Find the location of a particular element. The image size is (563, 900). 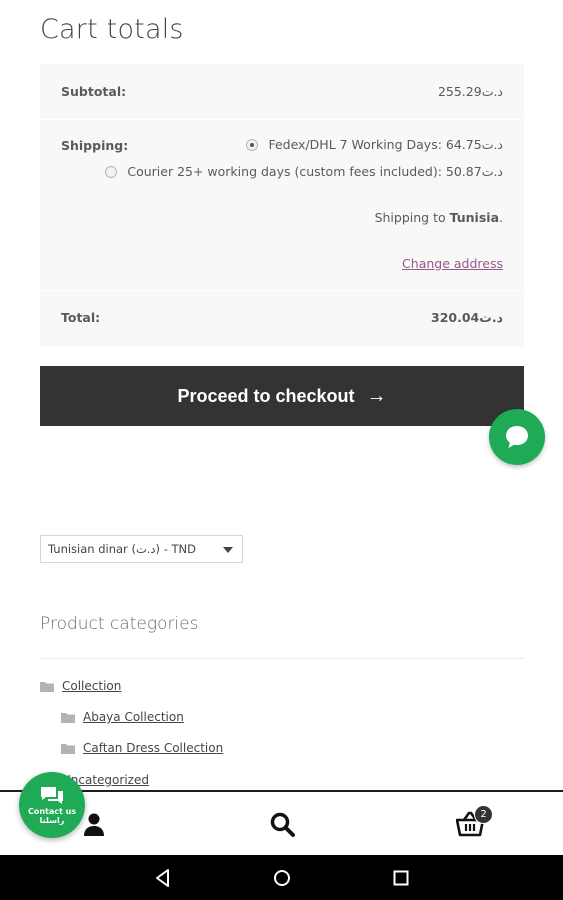

shipping-country: Tunisia is located at coordinates (474, 217).